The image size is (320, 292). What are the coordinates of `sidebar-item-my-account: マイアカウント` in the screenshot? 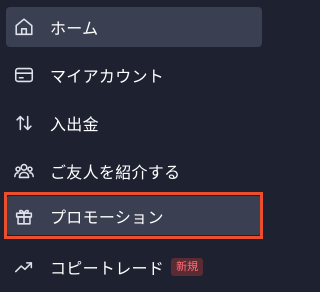 It's located at (134, 75).